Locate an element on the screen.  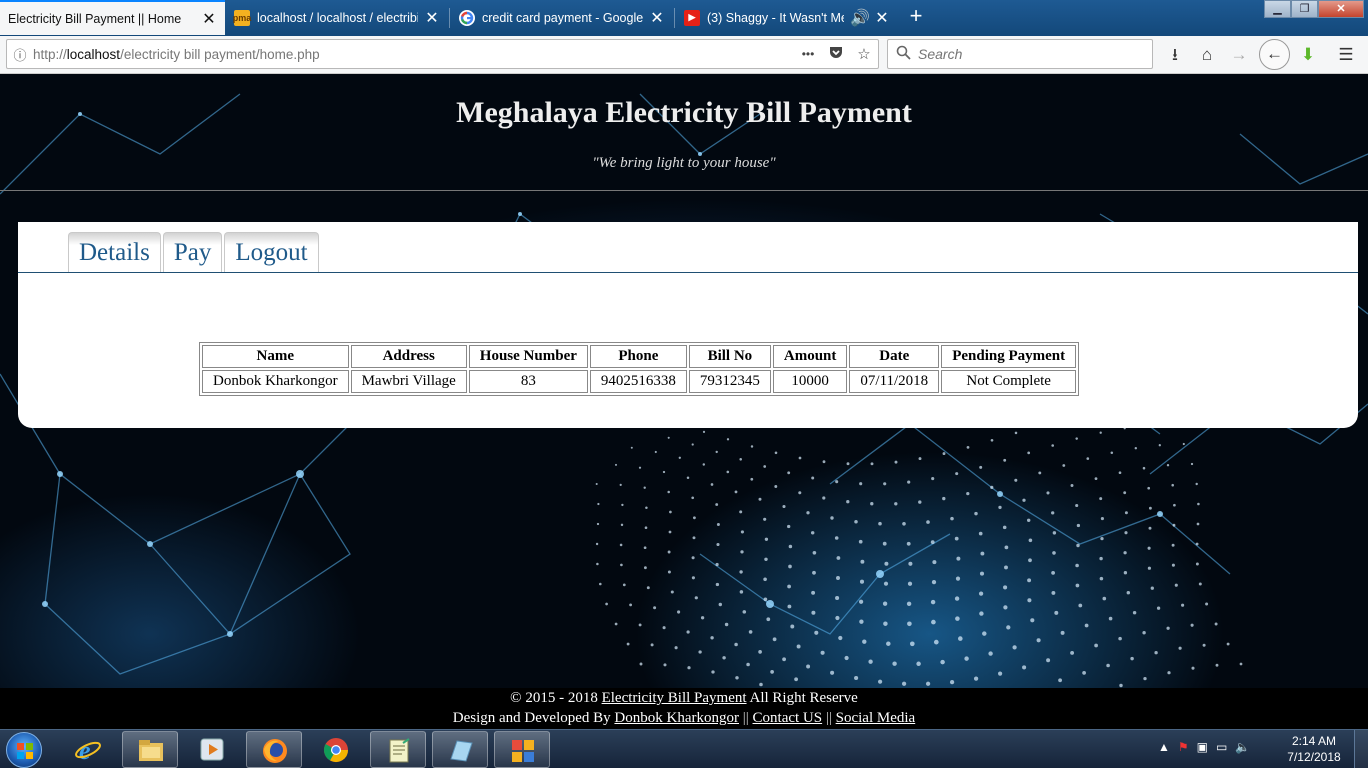
footer-author-link: Donbok Kharkongor is located at coordinates (676, 718).